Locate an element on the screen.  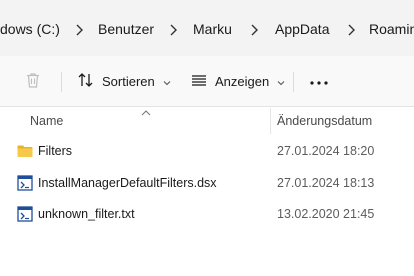
column-header-modified: Änderungsdatum is located at coordinates (324, 121).